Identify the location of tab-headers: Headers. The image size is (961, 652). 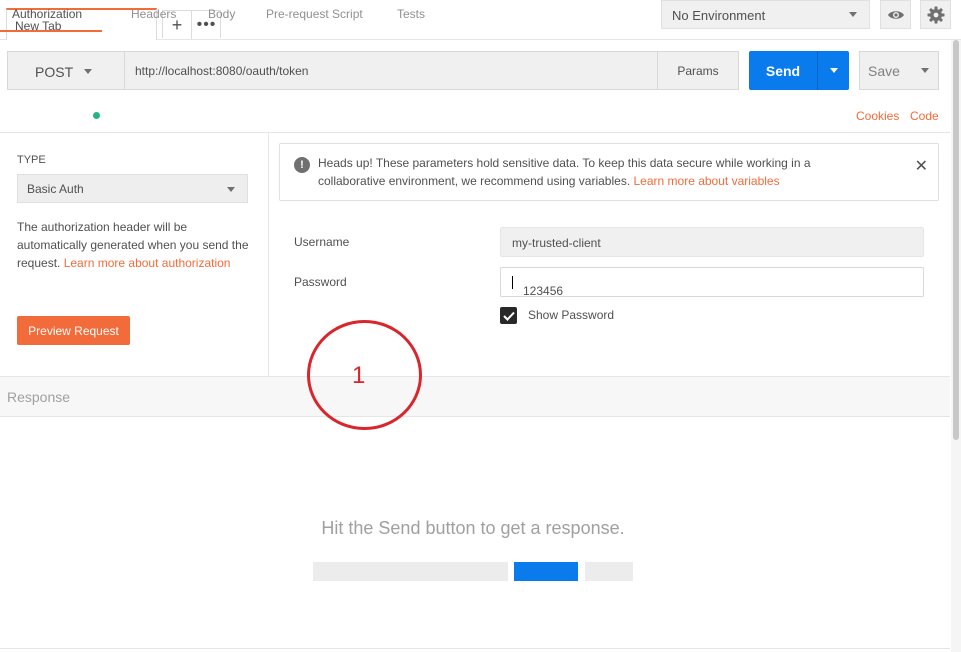
(153, 14).